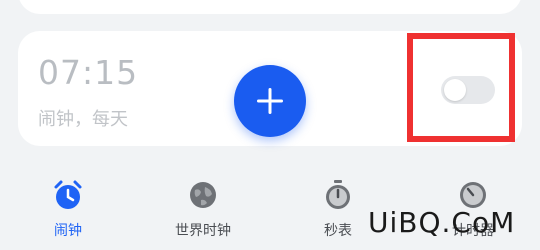 The height and width of the screenshot is (250, 540). I want to click on alarm-repeat-label: 闹钟，每天, so click(83, 119).